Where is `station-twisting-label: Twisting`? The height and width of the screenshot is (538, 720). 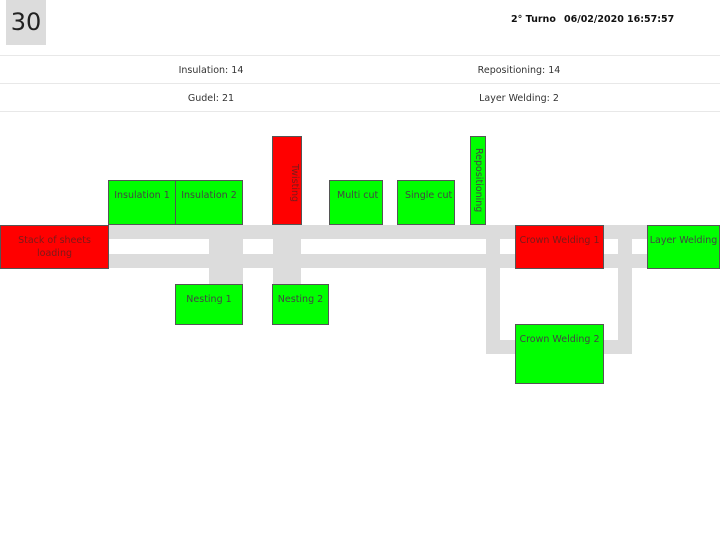 station-twisting-label: Twisting is located at coordinates (294, 183).